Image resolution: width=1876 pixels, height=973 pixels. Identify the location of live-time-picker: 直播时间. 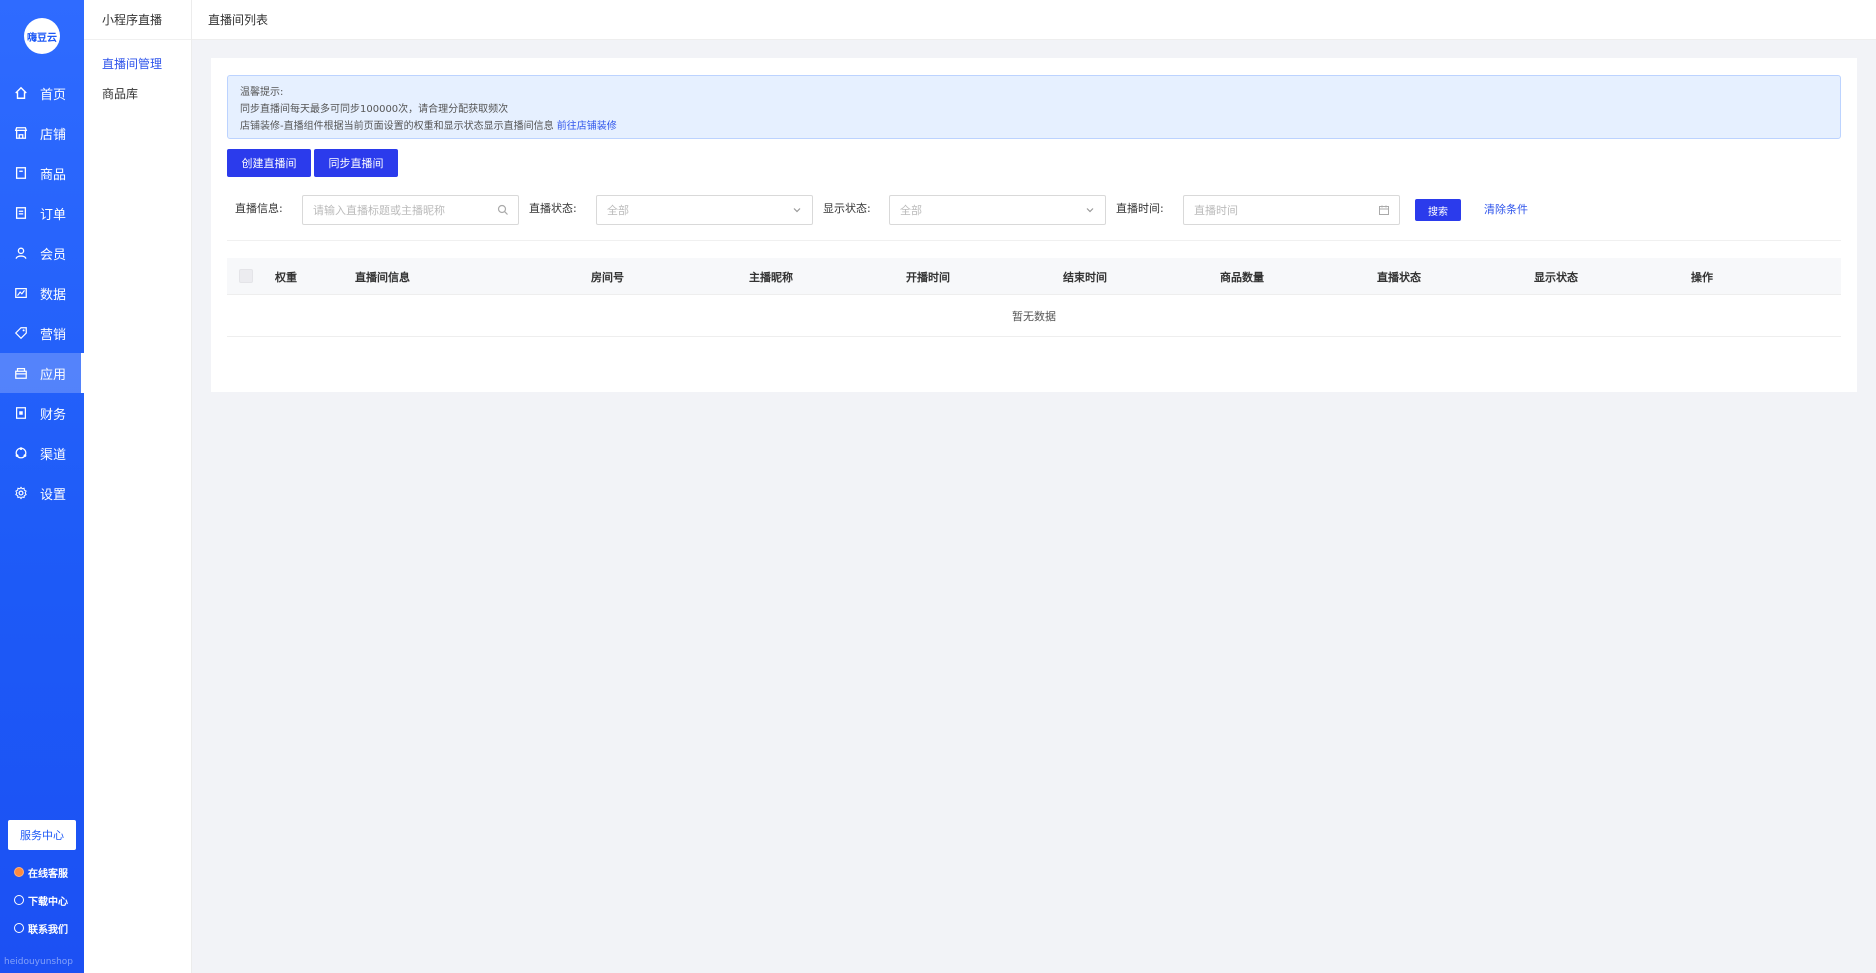
(1291, 210).